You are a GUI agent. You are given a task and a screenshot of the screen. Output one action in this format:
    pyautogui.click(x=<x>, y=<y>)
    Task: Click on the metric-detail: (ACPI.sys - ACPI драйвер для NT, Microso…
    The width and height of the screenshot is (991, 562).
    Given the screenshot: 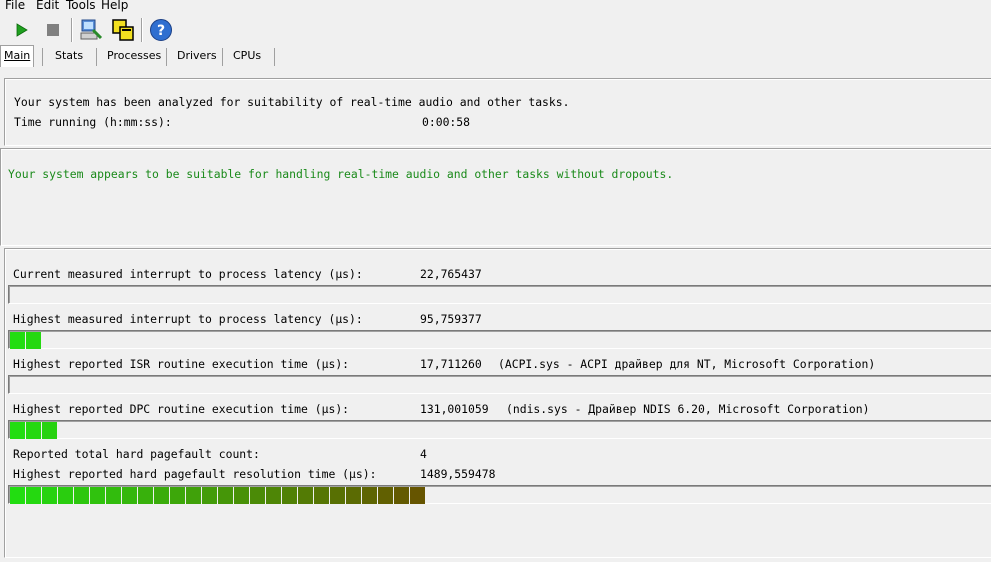 What is the action you would take?
    pyautogui.click(x=687, y=364)
    